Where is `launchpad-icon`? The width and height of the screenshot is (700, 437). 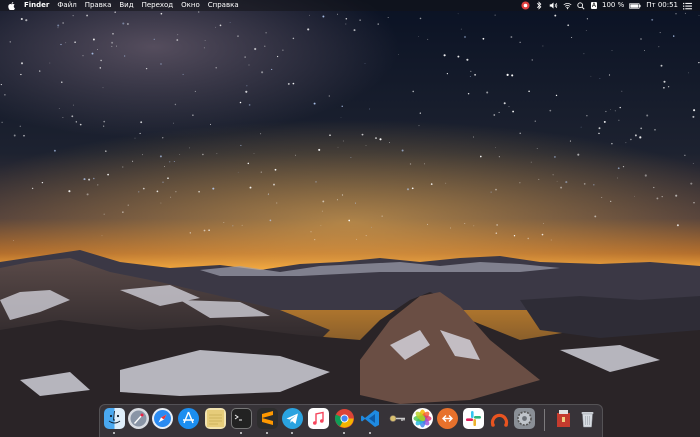
launchpad-icon is located at coordinates (138, 418).